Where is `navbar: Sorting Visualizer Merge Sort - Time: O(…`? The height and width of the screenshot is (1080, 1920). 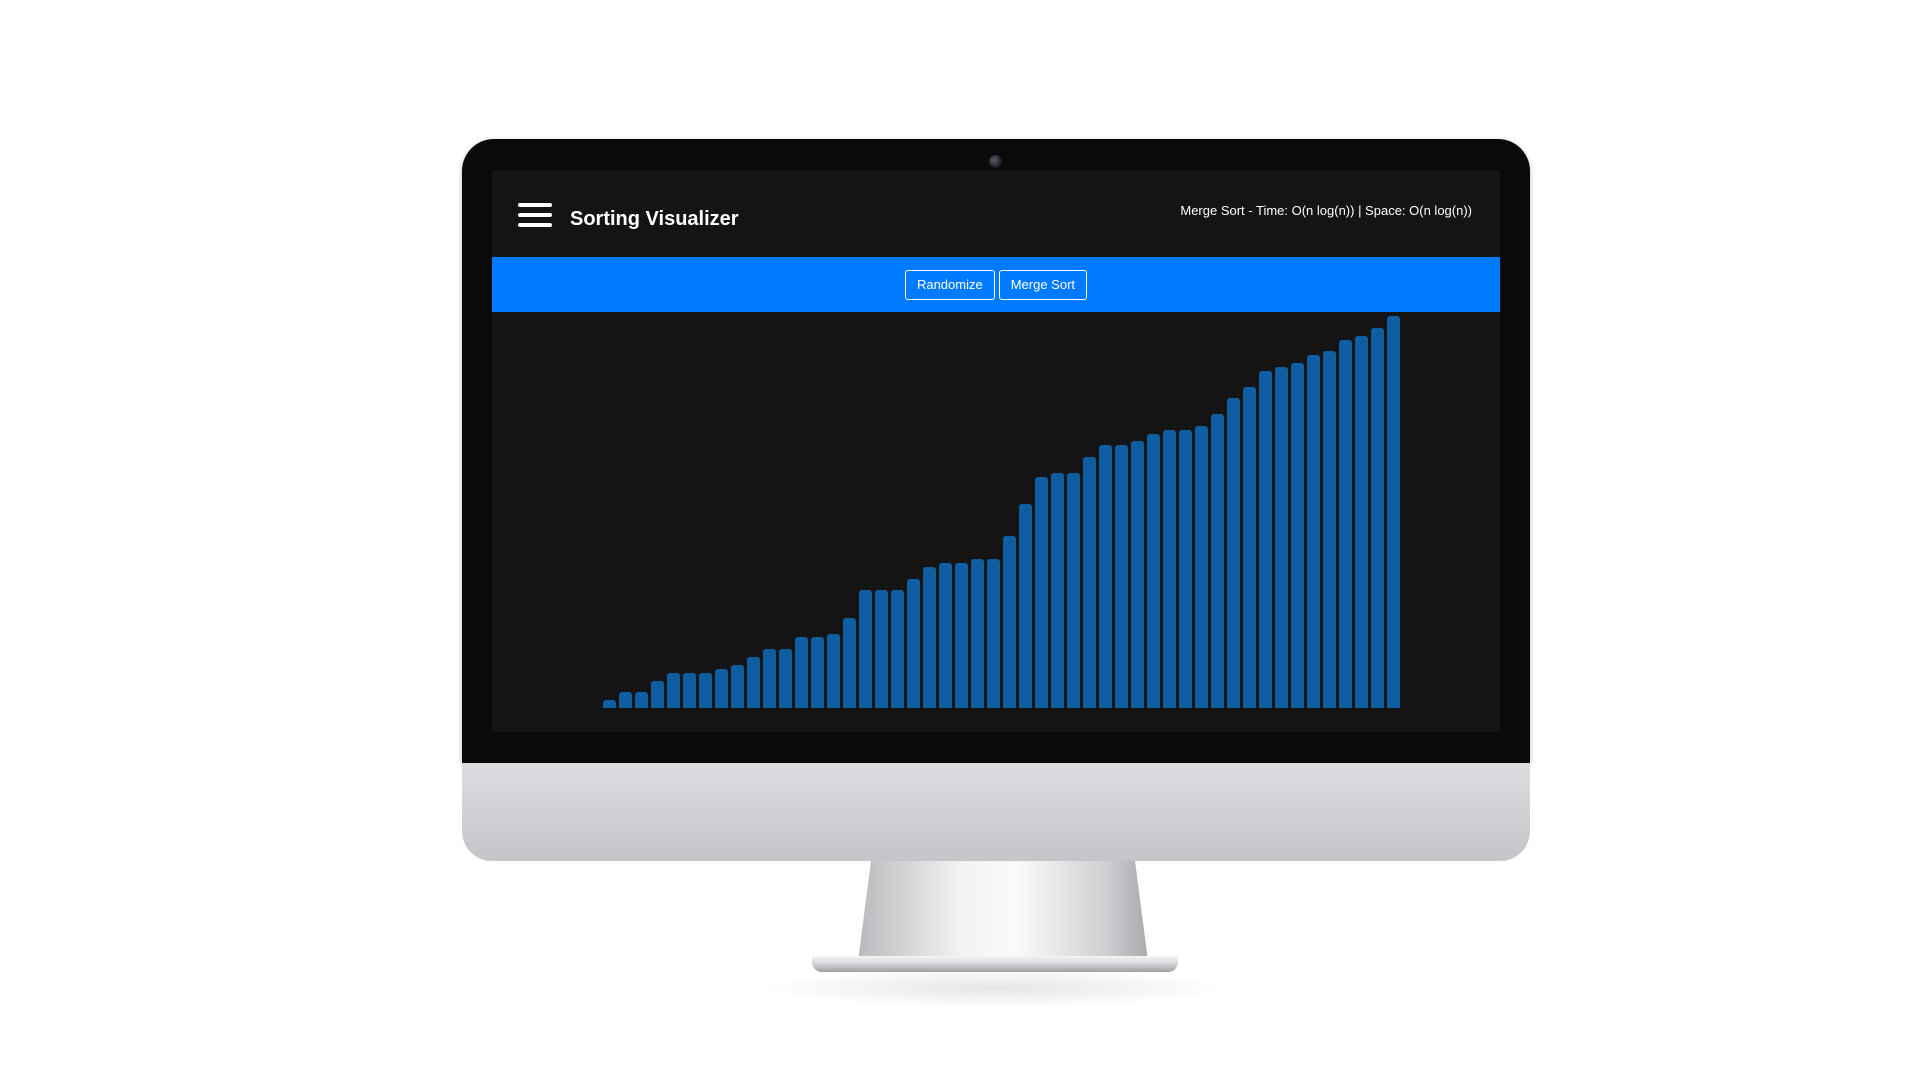 navbar: Sorting Visualizer Merge Sort - Time: O(… is located at coordinates (996, 213).